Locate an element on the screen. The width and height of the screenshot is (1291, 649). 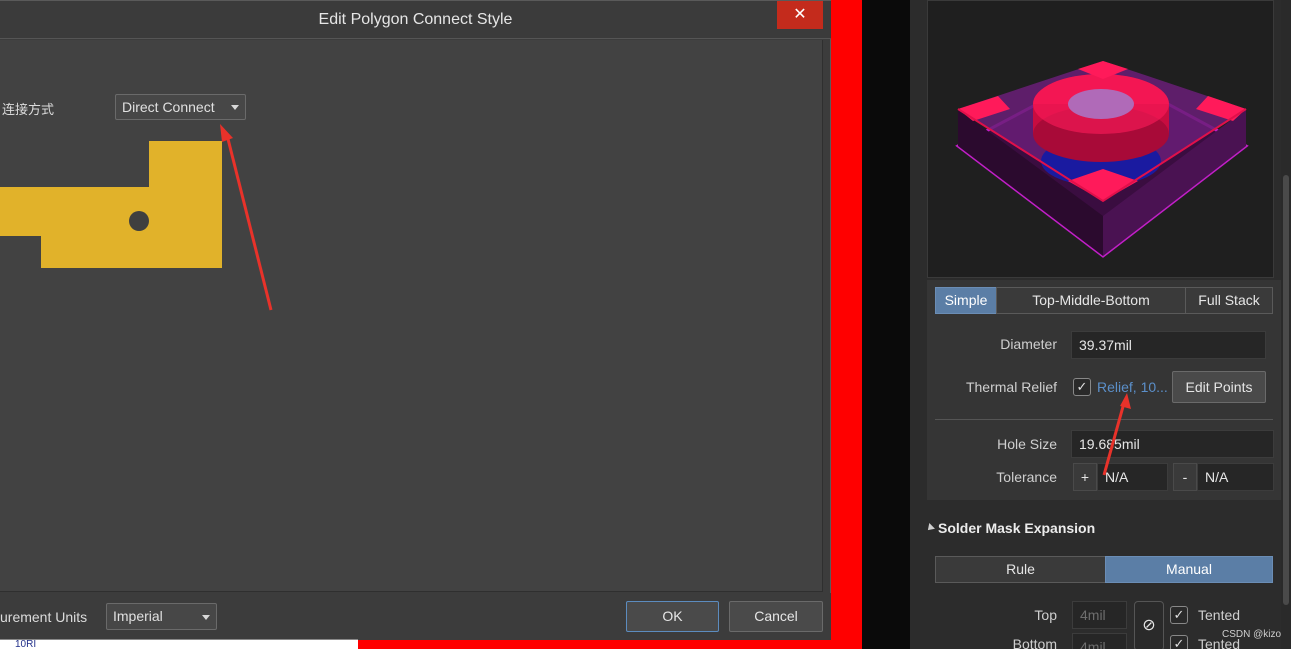
close-button: ✕ is located at coordinates (800, 15).